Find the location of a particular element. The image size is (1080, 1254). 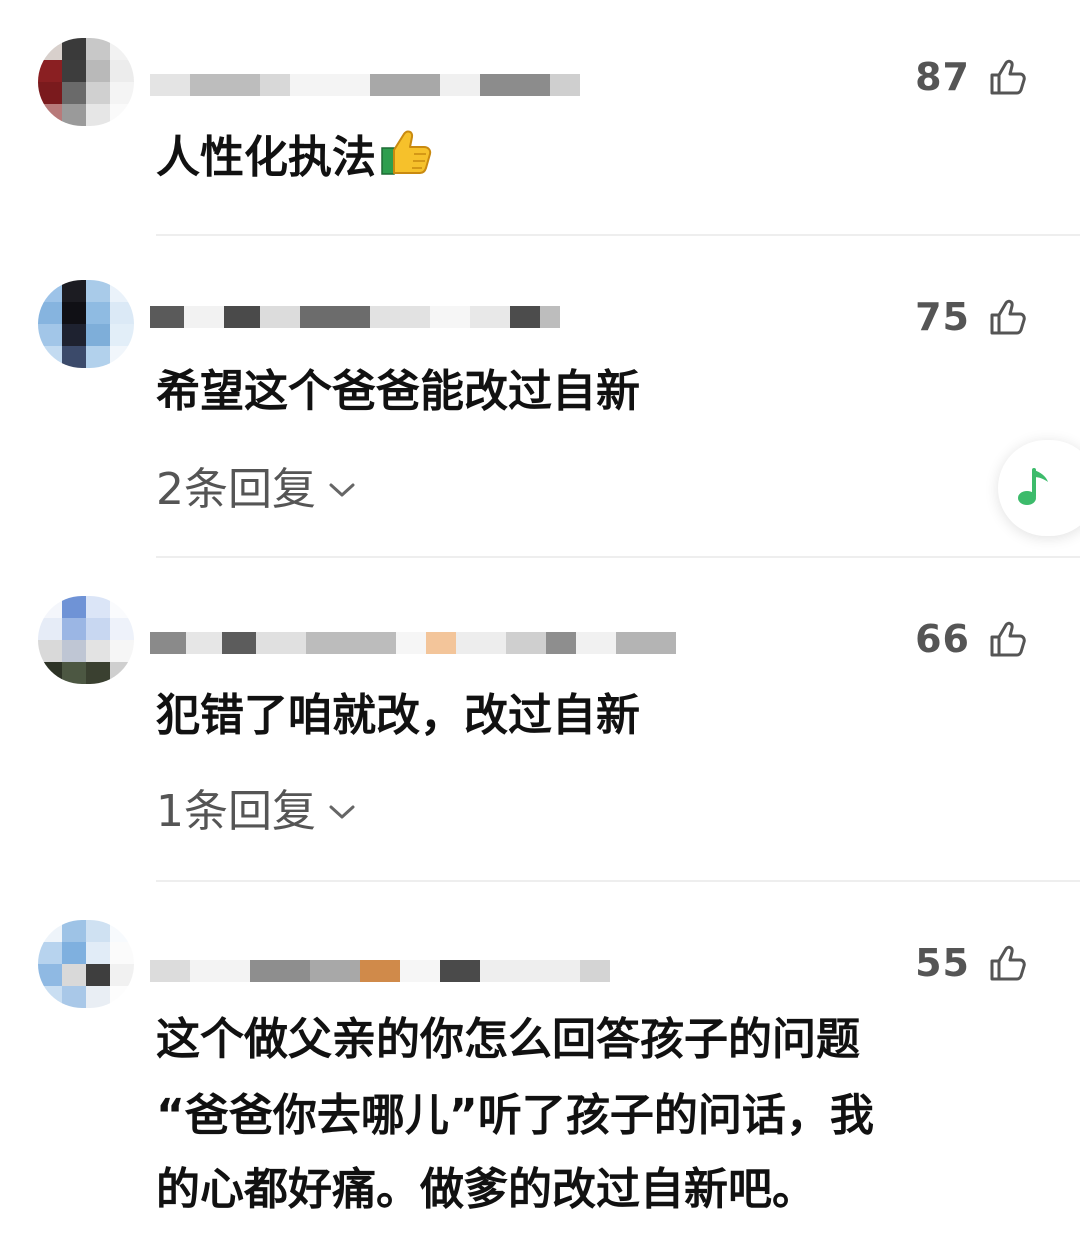

like-button: 87 is located at coordinates (972, 77).